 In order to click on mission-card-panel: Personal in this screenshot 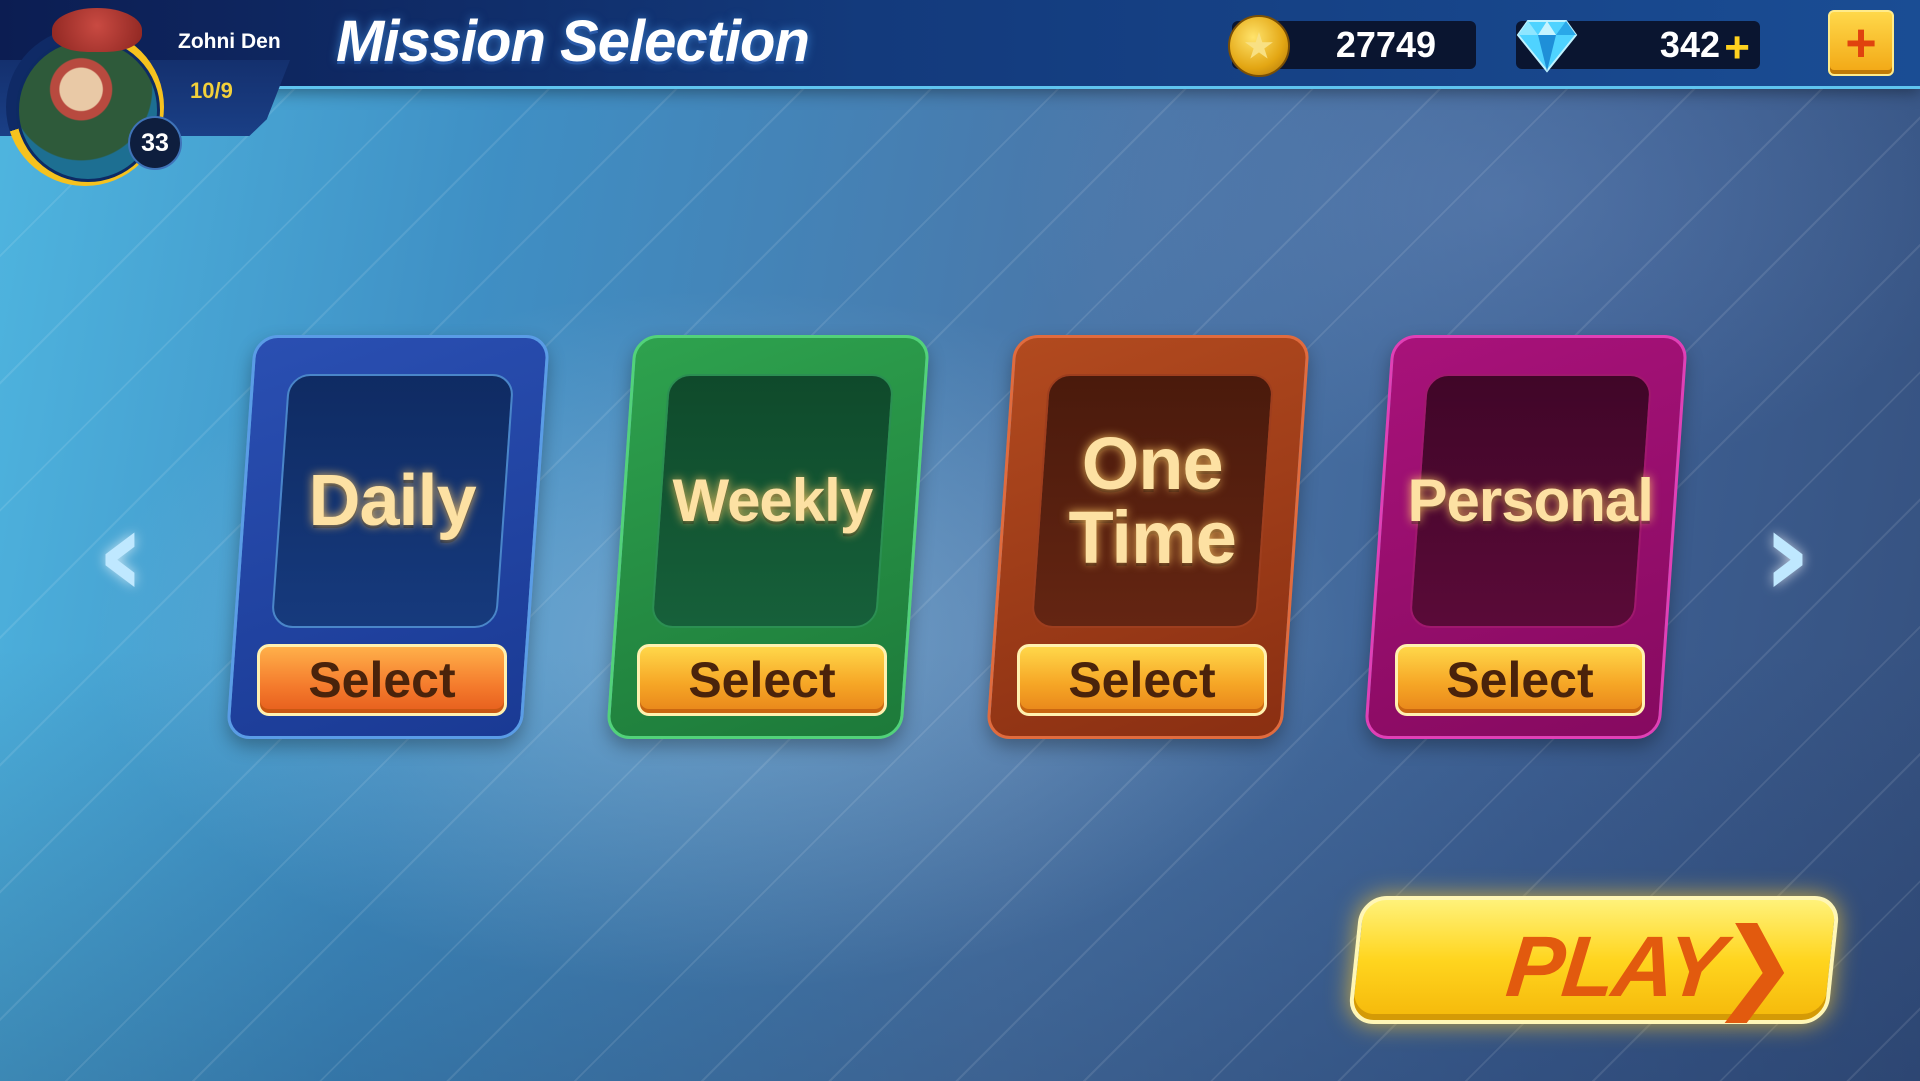, I will do `click(1530, 501)`.